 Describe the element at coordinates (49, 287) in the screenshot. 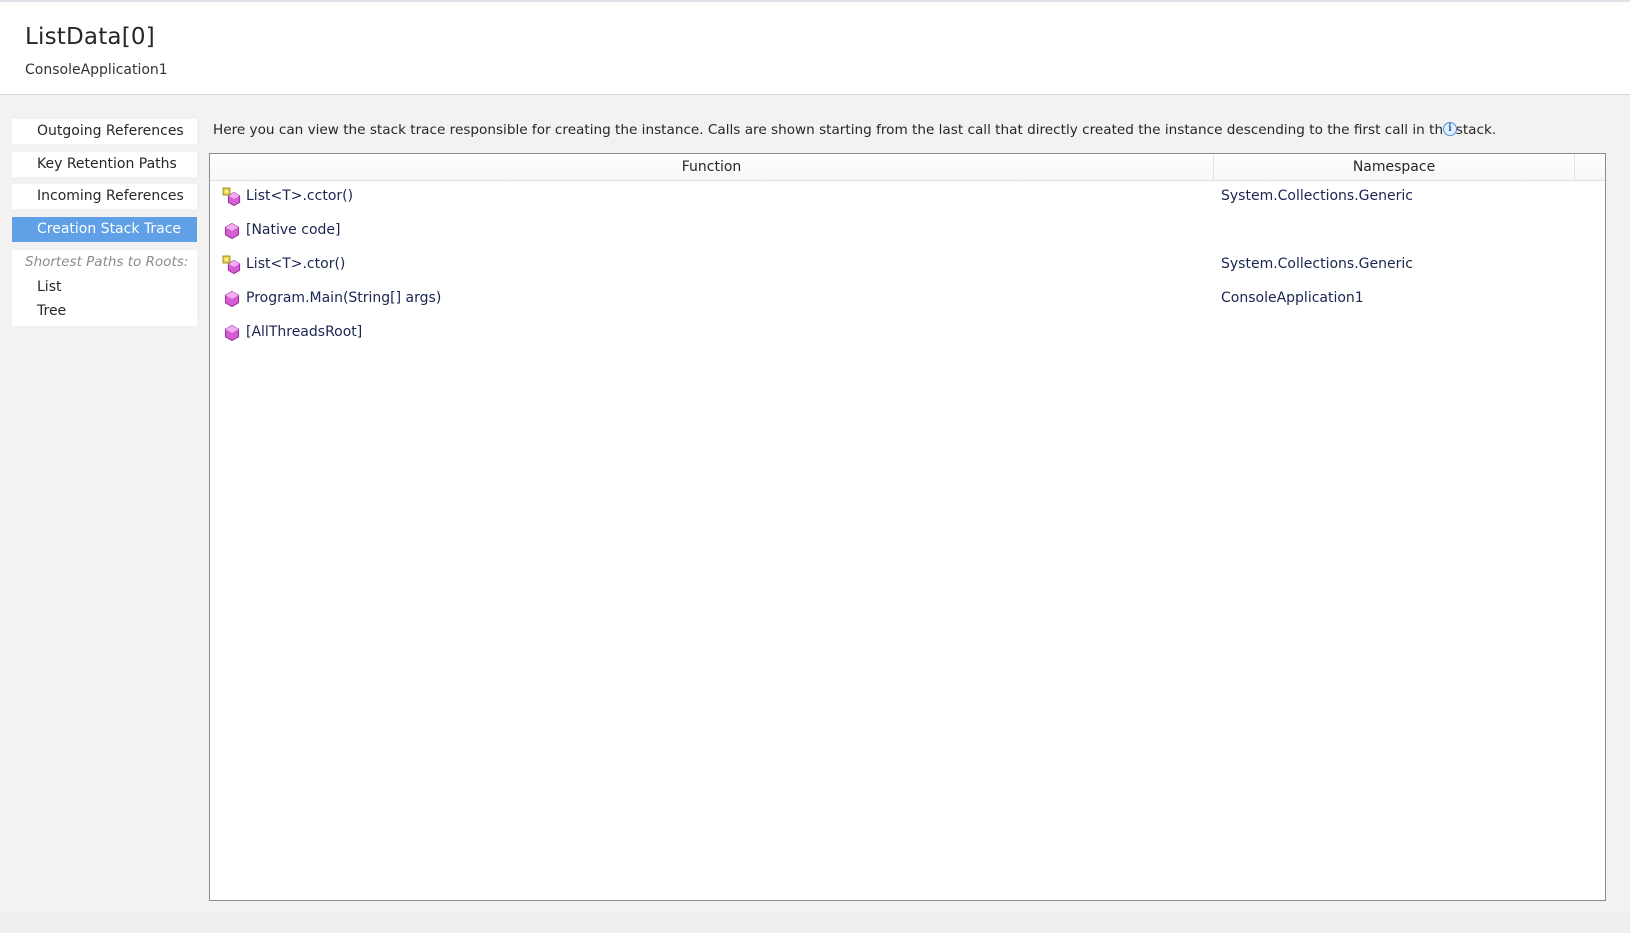

I see `roots-link-list: List` at that location.